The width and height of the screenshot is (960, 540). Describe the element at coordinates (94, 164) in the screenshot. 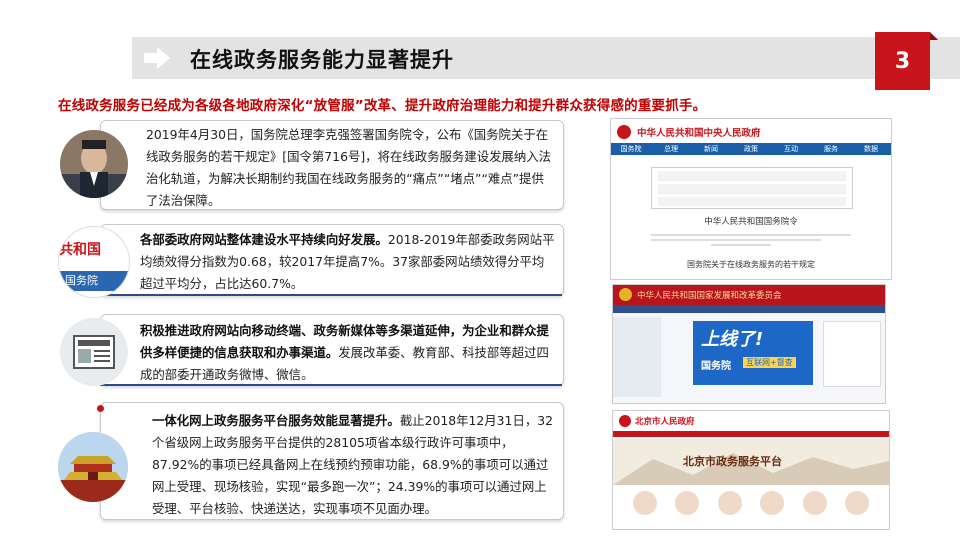

I see `card-1-photo` at that location.